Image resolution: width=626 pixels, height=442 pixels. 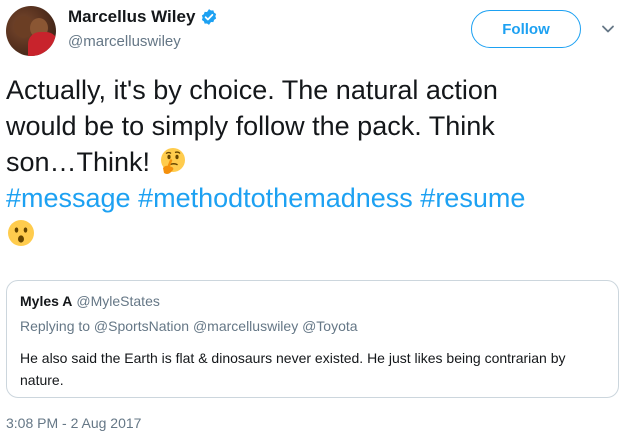 I want to click on quoted-handle: @MyleStates, so click(x=118, y=301).